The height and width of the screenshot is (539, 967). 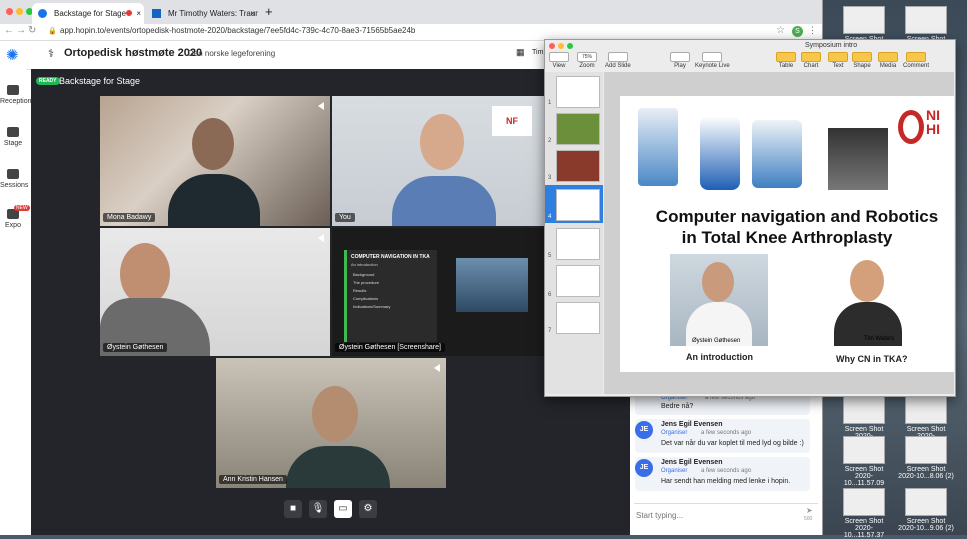 I want to click on participant-name: Mona Badawy, so click(x=129, y=217).